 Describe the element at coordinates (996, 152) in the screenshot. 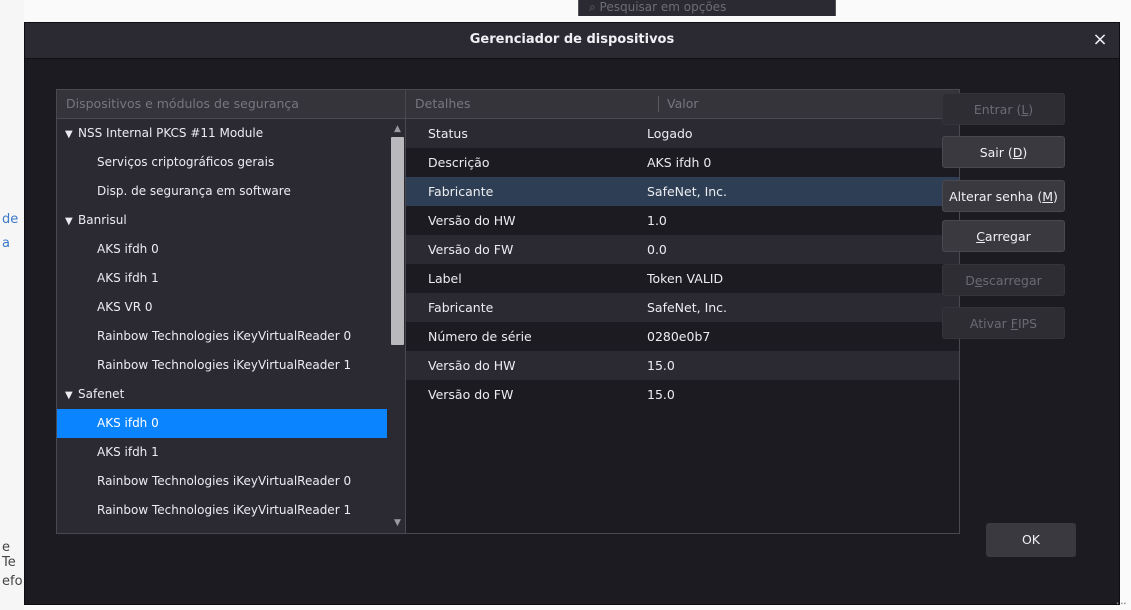

I see `button-label-part: Sair (` at that location.